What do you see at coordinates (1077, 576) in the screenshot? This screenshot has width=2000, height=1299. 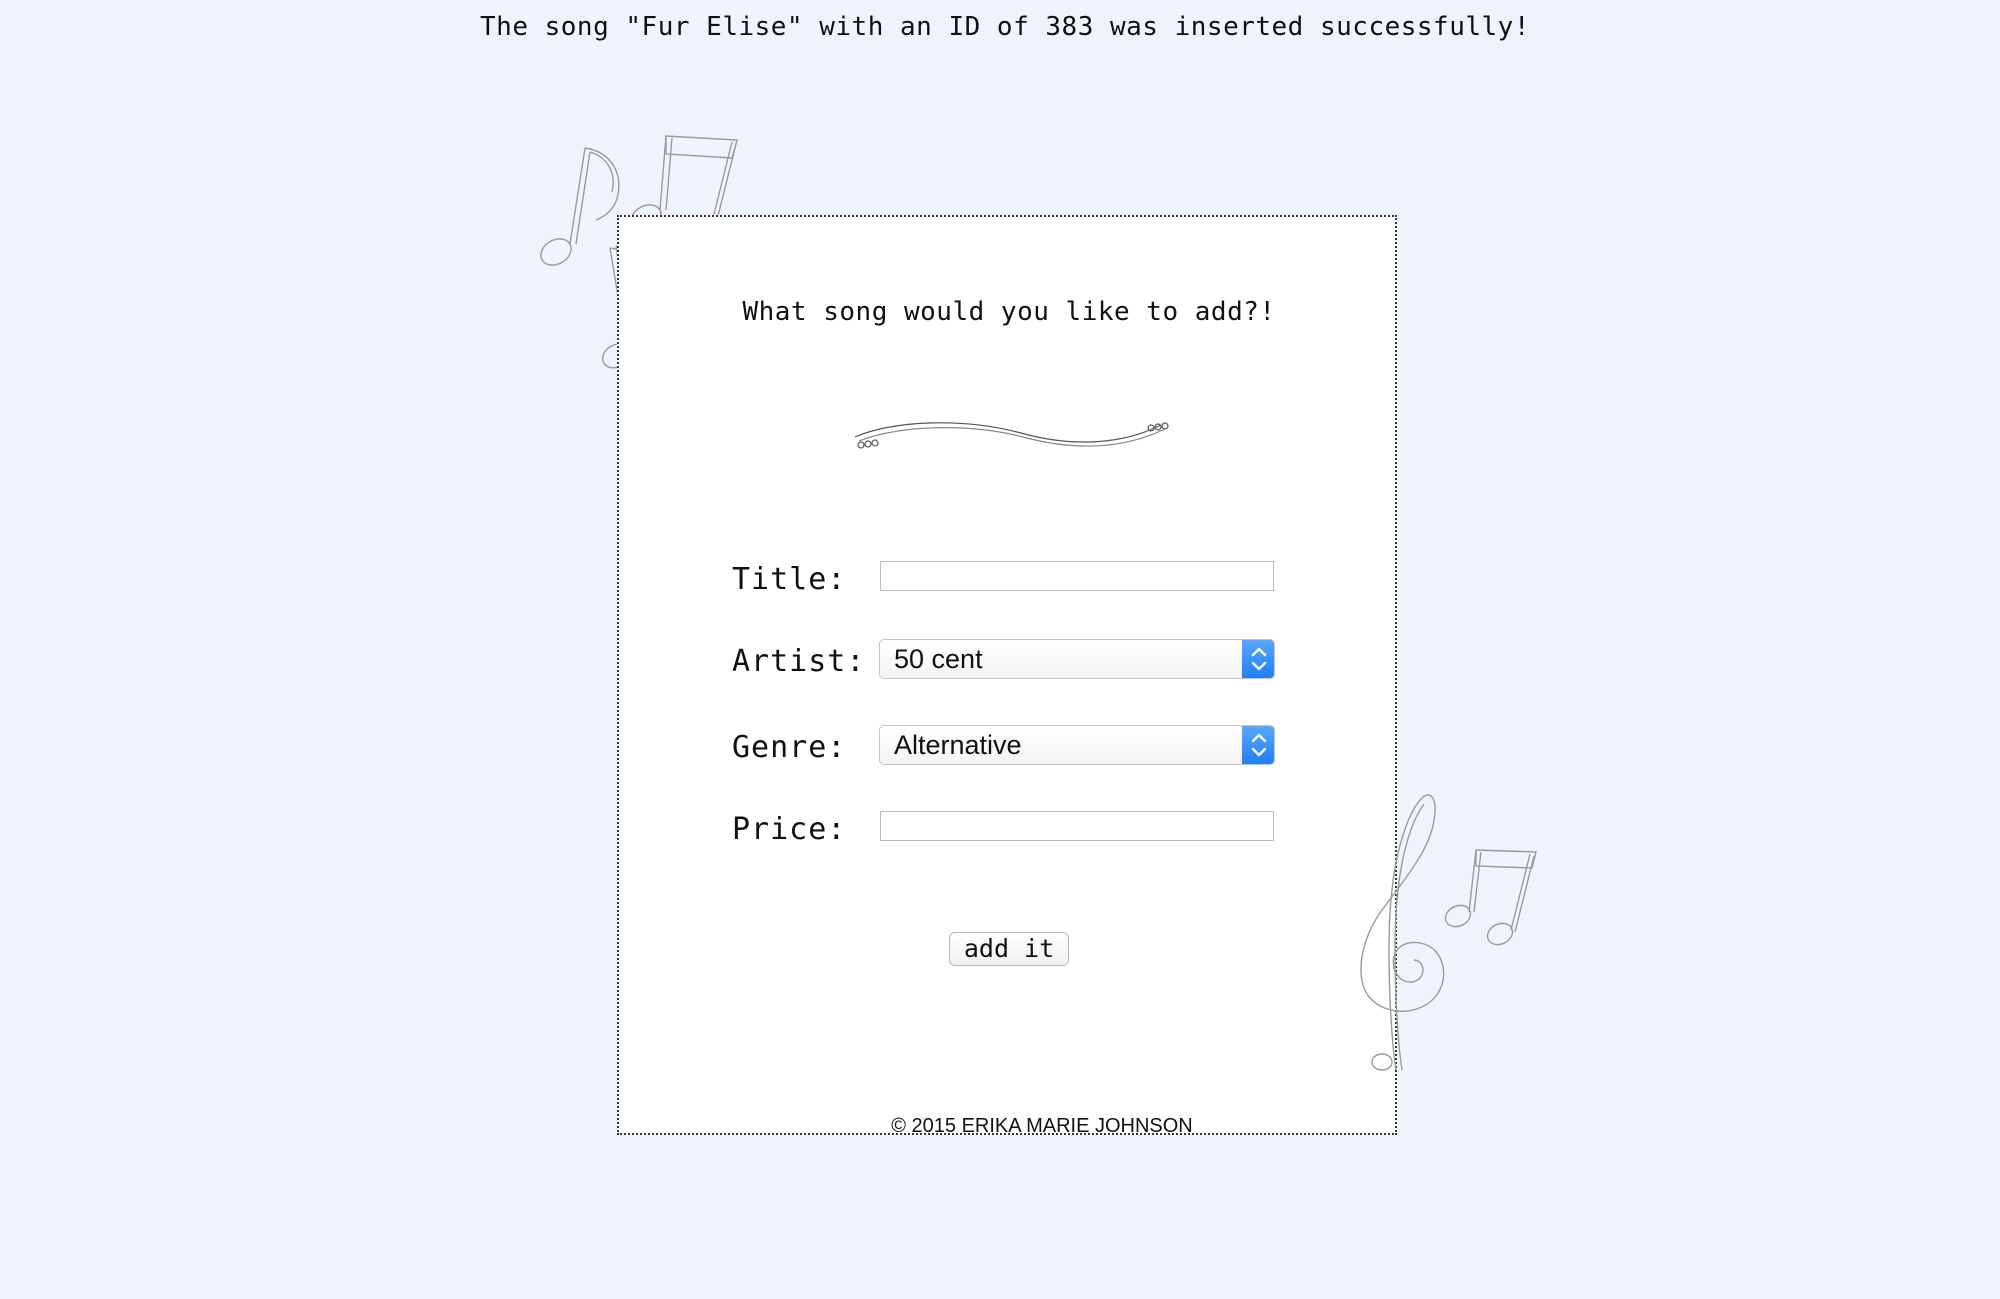 I see `title-input` at bounding box center [1077, 576].